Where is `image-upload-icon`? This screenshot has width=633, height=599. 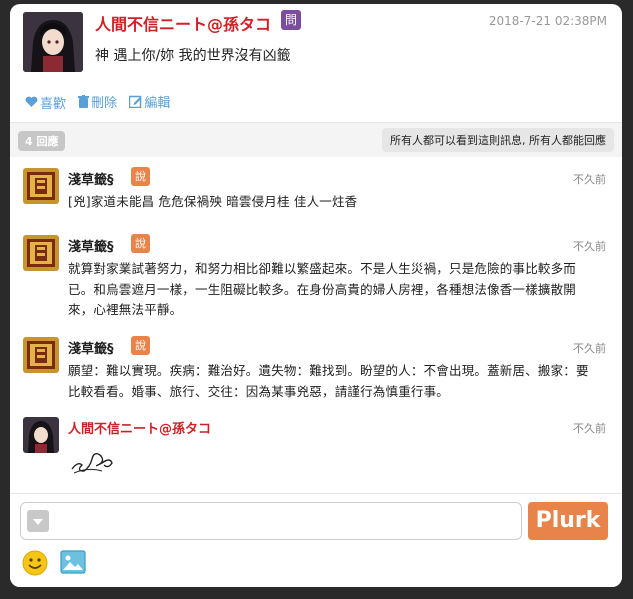 image-upload-icon is located at coordinates (73, 562).